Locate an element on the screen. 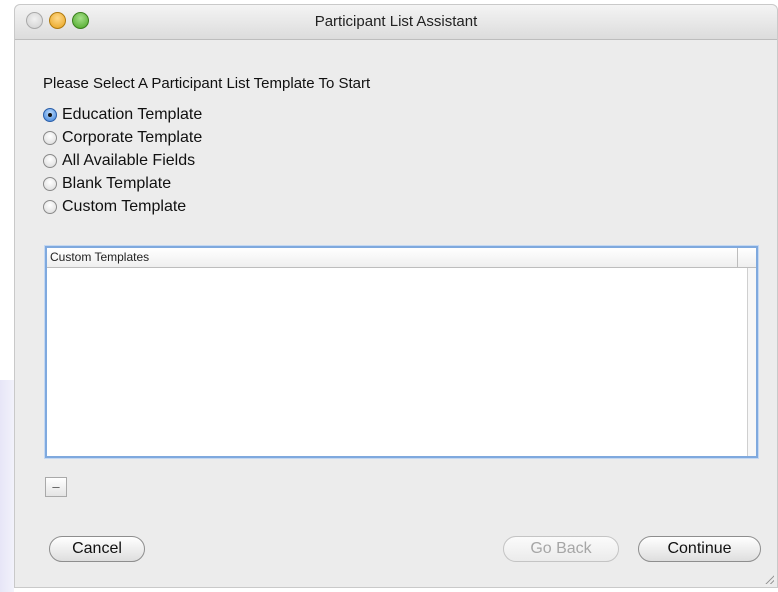 The width and height of the screenshot is (778, 592). continue-button: Continue is located at coordinates (699, 549).